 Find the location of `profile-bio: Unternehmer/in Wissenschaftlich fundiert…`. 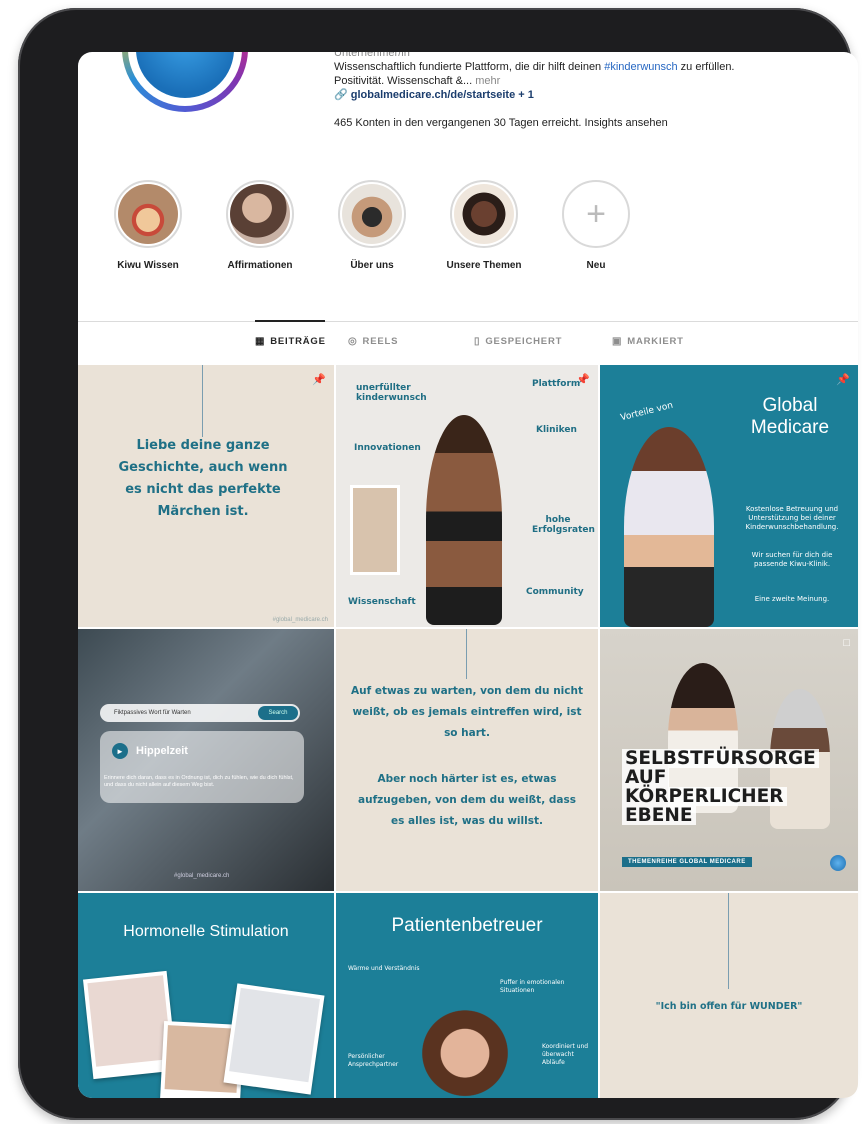

profile-bio: Unternehmer/in Wissenschaftlich fundiert… is located at coordinates (584, 91).